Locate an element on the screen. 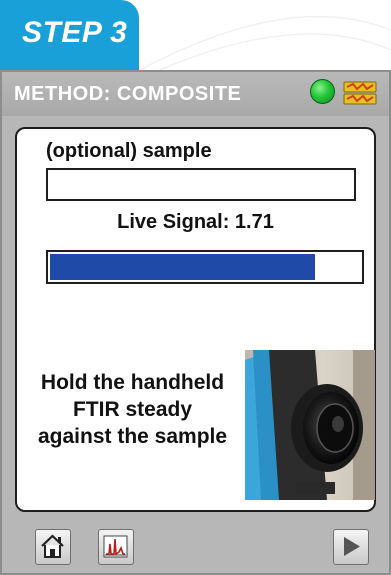 The width and height of the screenshot is (391, 575). live-signal-readout: Live Signal: 1.71 is located at coordinates (195, 222).